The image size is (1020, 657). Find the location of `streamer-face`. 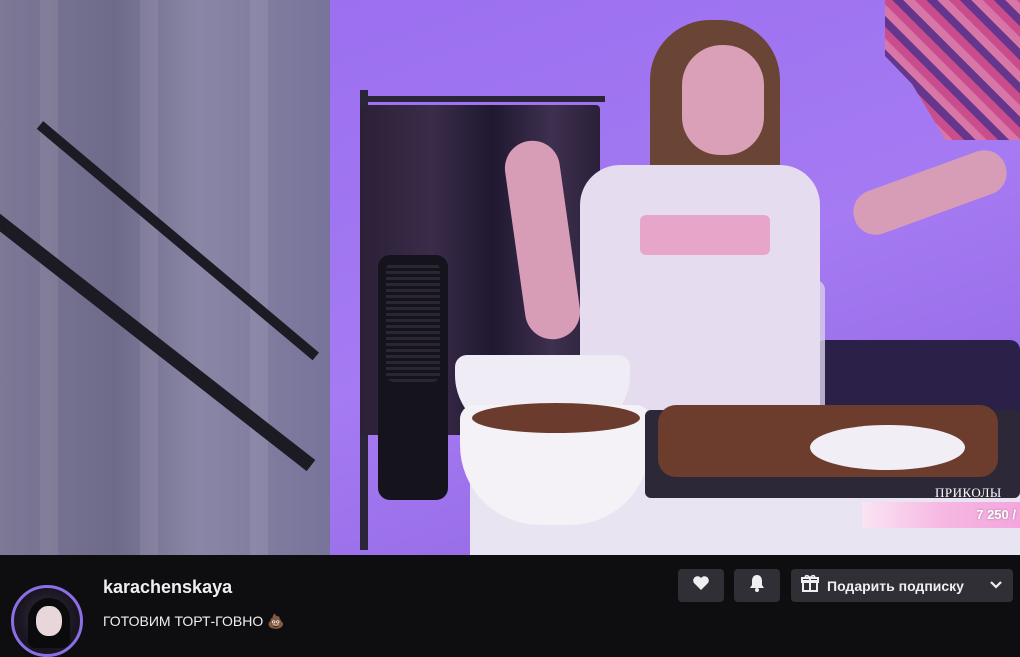

streamer-face is located at coordinates (723, 100).